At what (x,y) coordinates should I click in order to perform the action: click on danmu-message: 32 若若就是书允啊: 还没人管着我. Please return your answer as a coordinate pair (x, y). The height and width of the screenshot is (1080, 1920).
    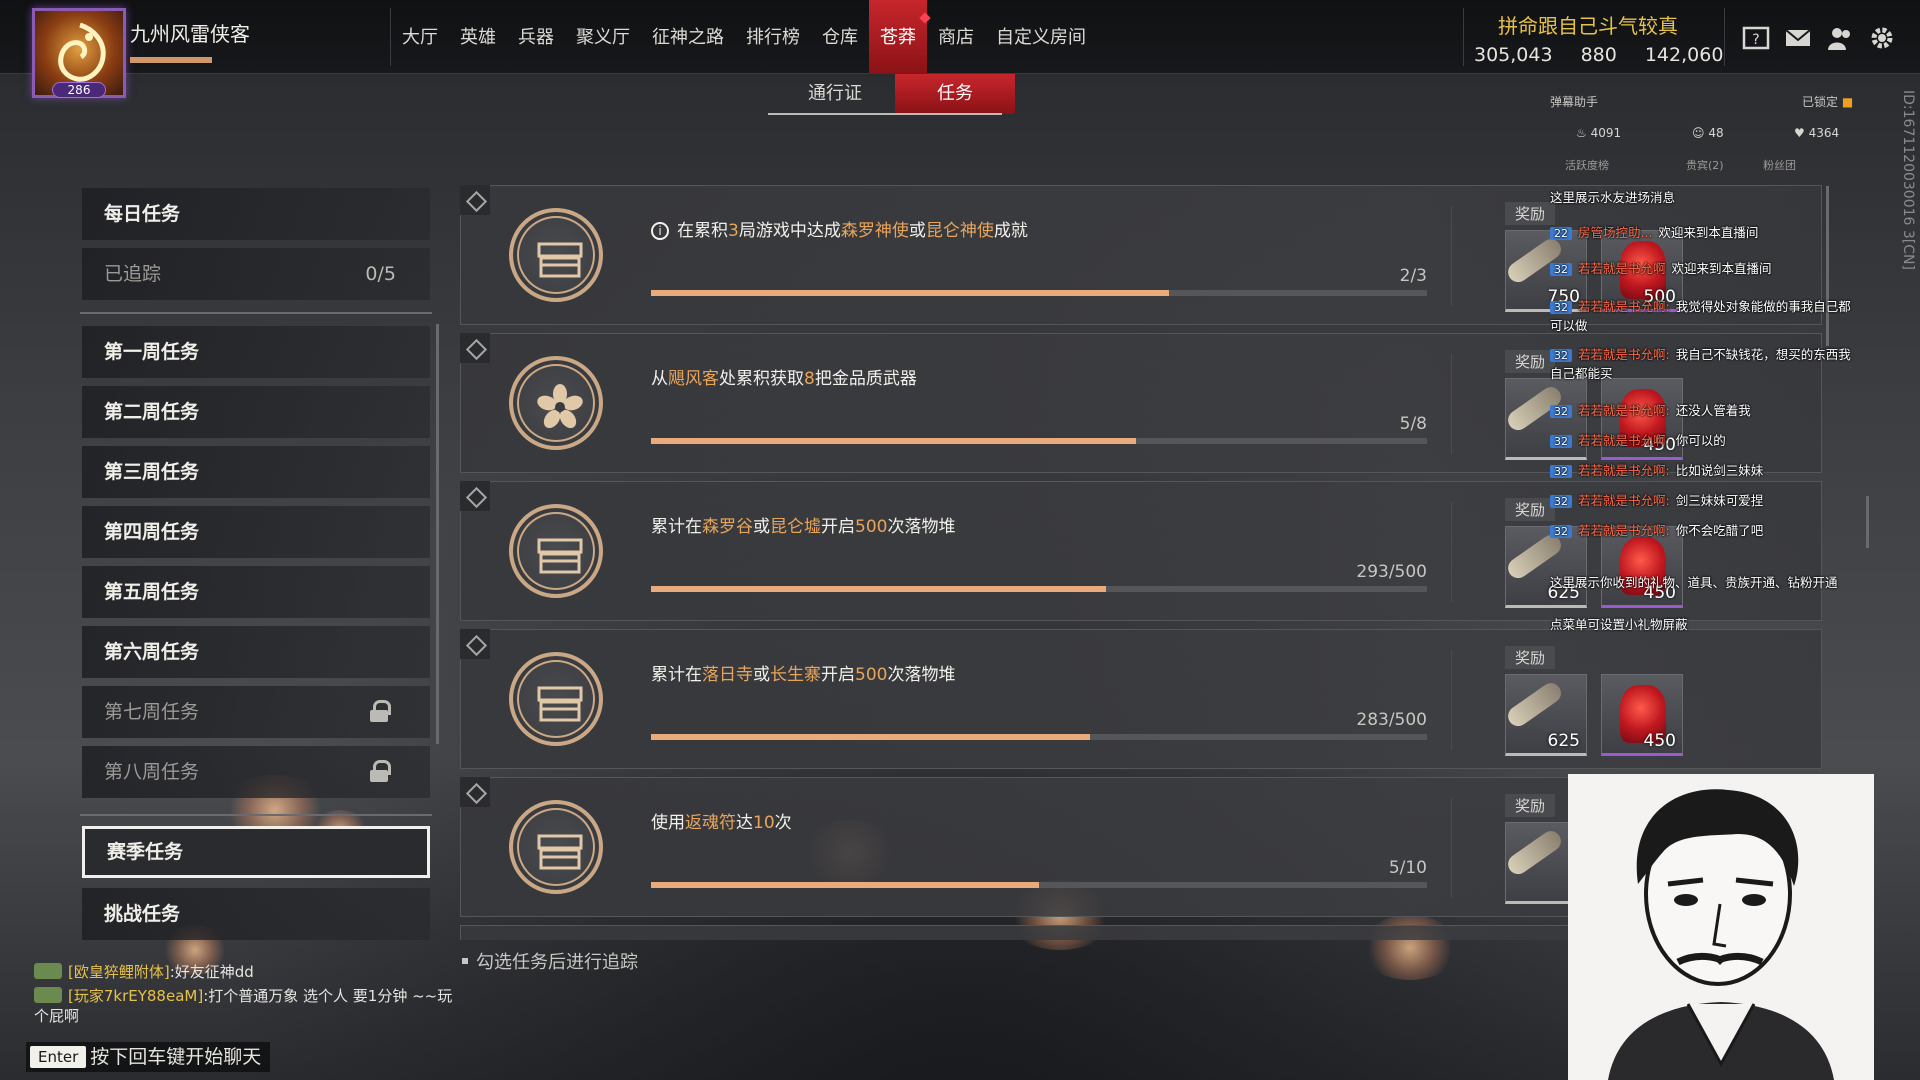
    Looking at the image, I should click on (1650, 409).